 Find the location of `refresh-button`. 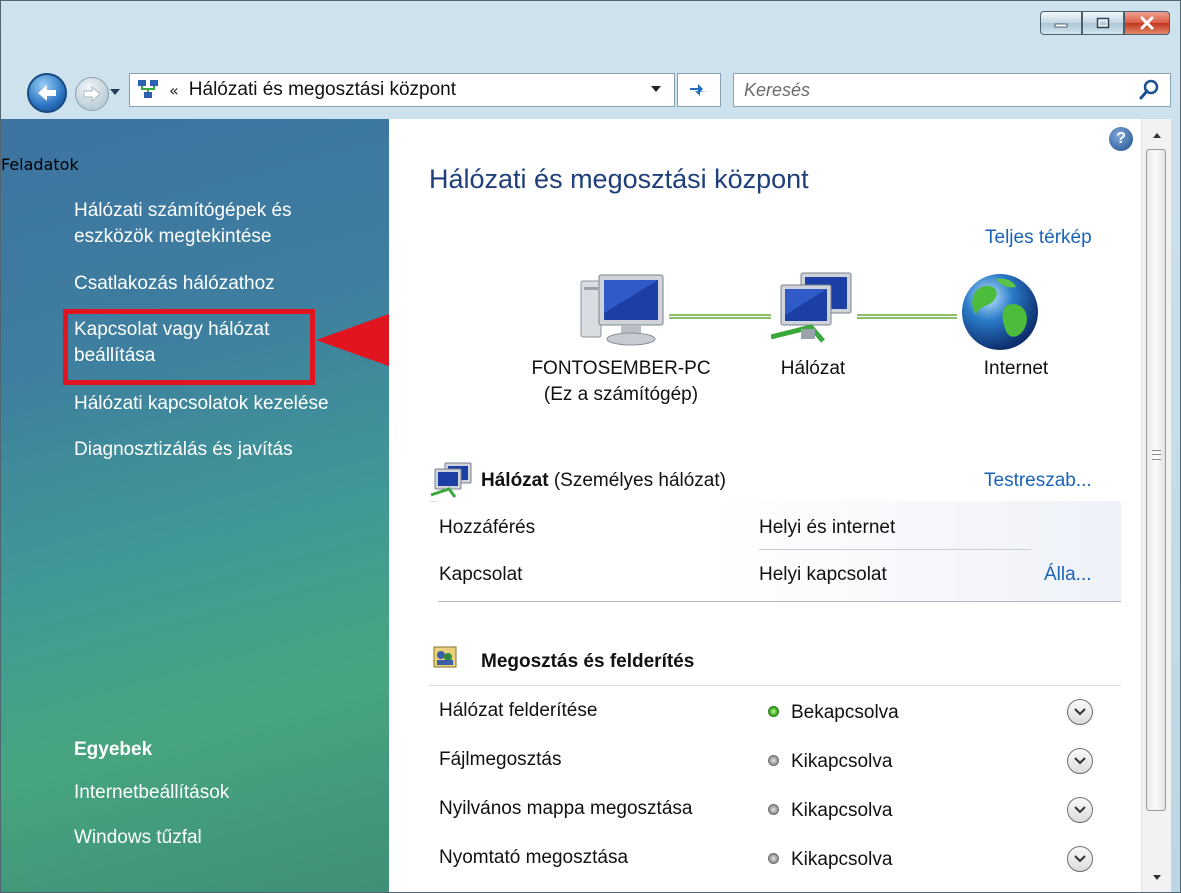

refresh-button is located at coordinates (699, 90).